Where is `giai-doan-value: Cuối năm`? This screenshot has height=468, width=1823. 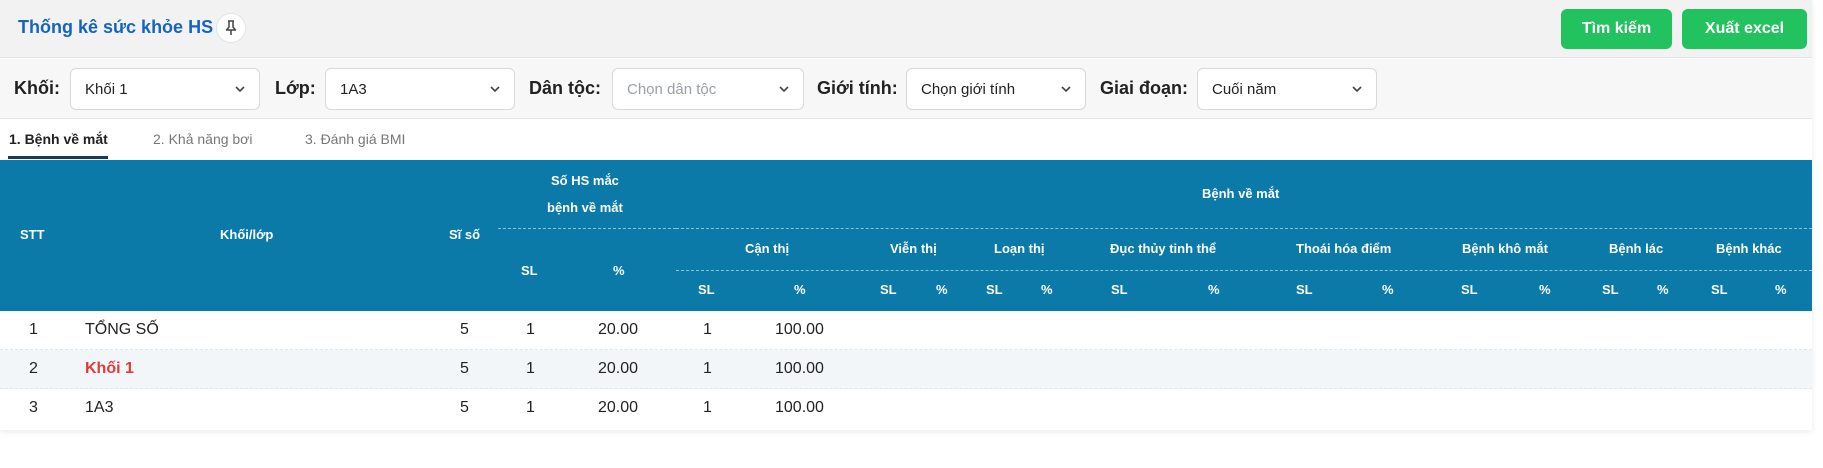 giai-doan-value: Cuối năm is located at coordinates (1244, 89).